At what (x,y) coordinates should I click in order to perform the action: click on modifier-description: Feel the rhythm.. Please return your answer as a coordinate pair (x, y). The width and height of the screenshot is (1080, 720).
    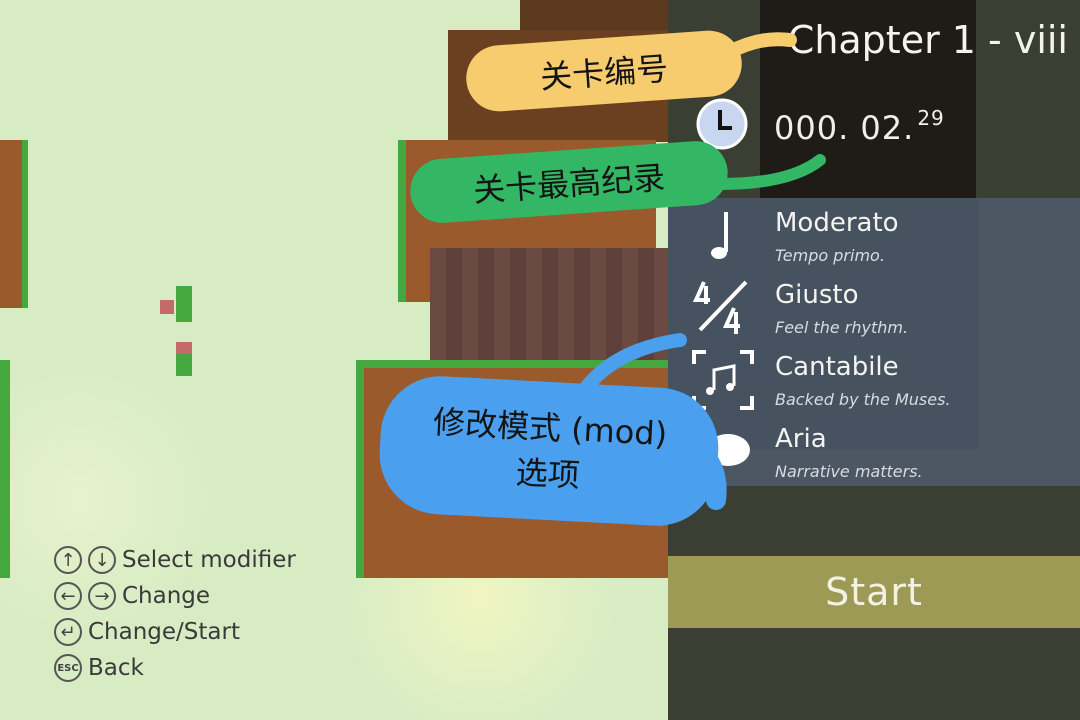
    Looking at the image, I should click on (842, 327).